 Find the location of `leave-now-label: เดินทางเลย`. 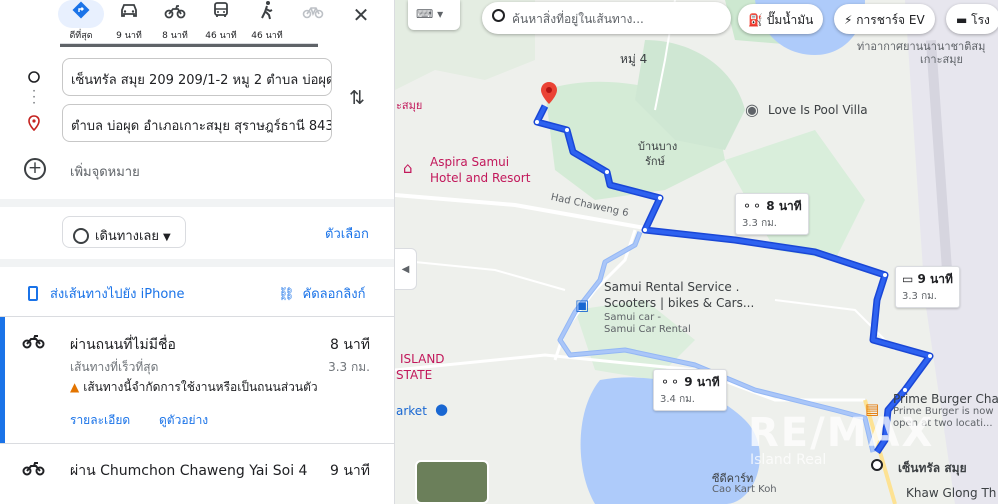

leave-now-label: เดินทางเลย is located at coordinates (127, 236).